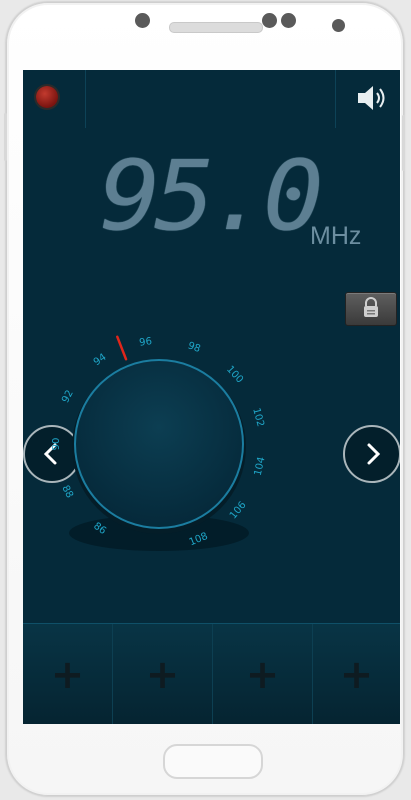  Describe the element at coordinates (122, 348) in the screenshot. I see `frequency-pointer` at that location.